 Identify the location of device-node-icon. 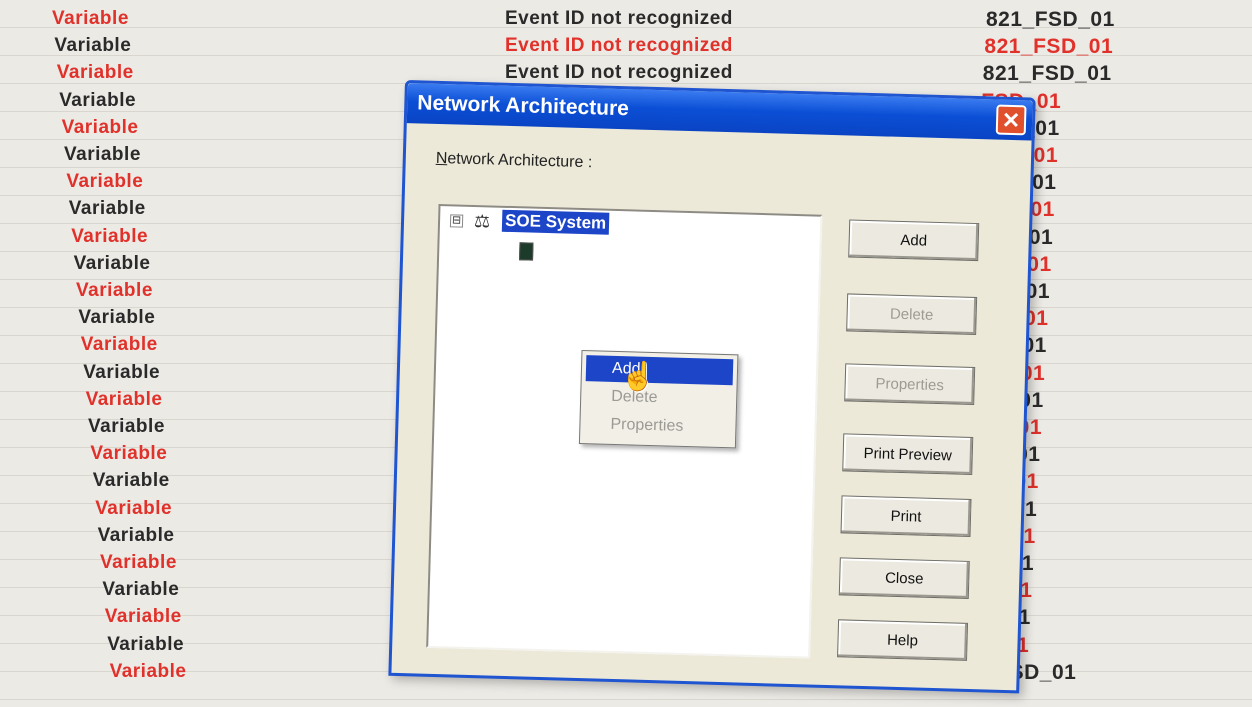
(526, 251).